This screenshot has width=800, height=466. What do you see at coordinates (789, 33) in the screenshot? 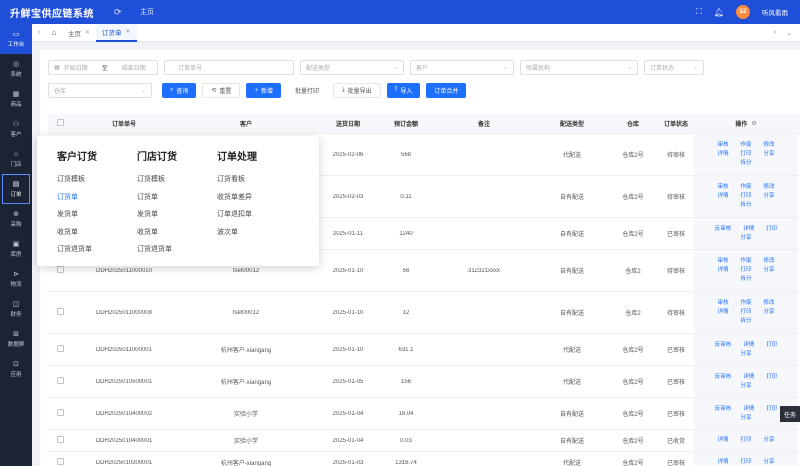
I see `chevron-down-icon: ⌄` at bounding box center [789, 33].